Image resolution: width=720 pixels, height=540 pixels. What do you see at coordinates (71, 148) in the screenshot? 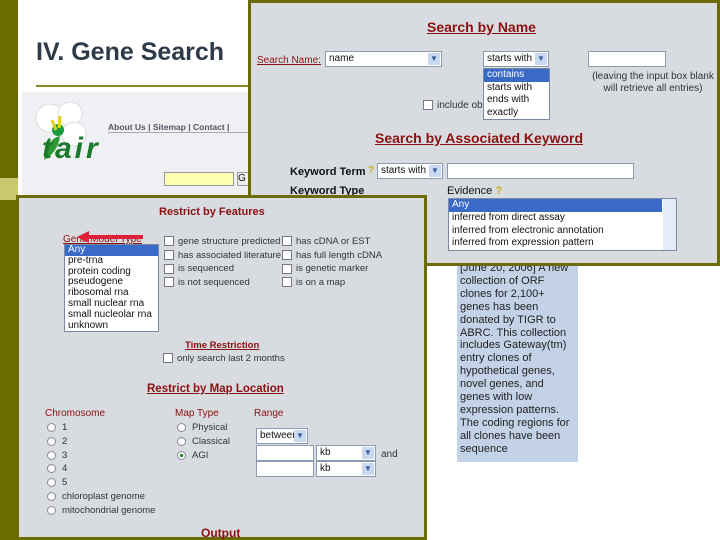
I see `tair-logo-text: tair` at bounding box center [71, 148].